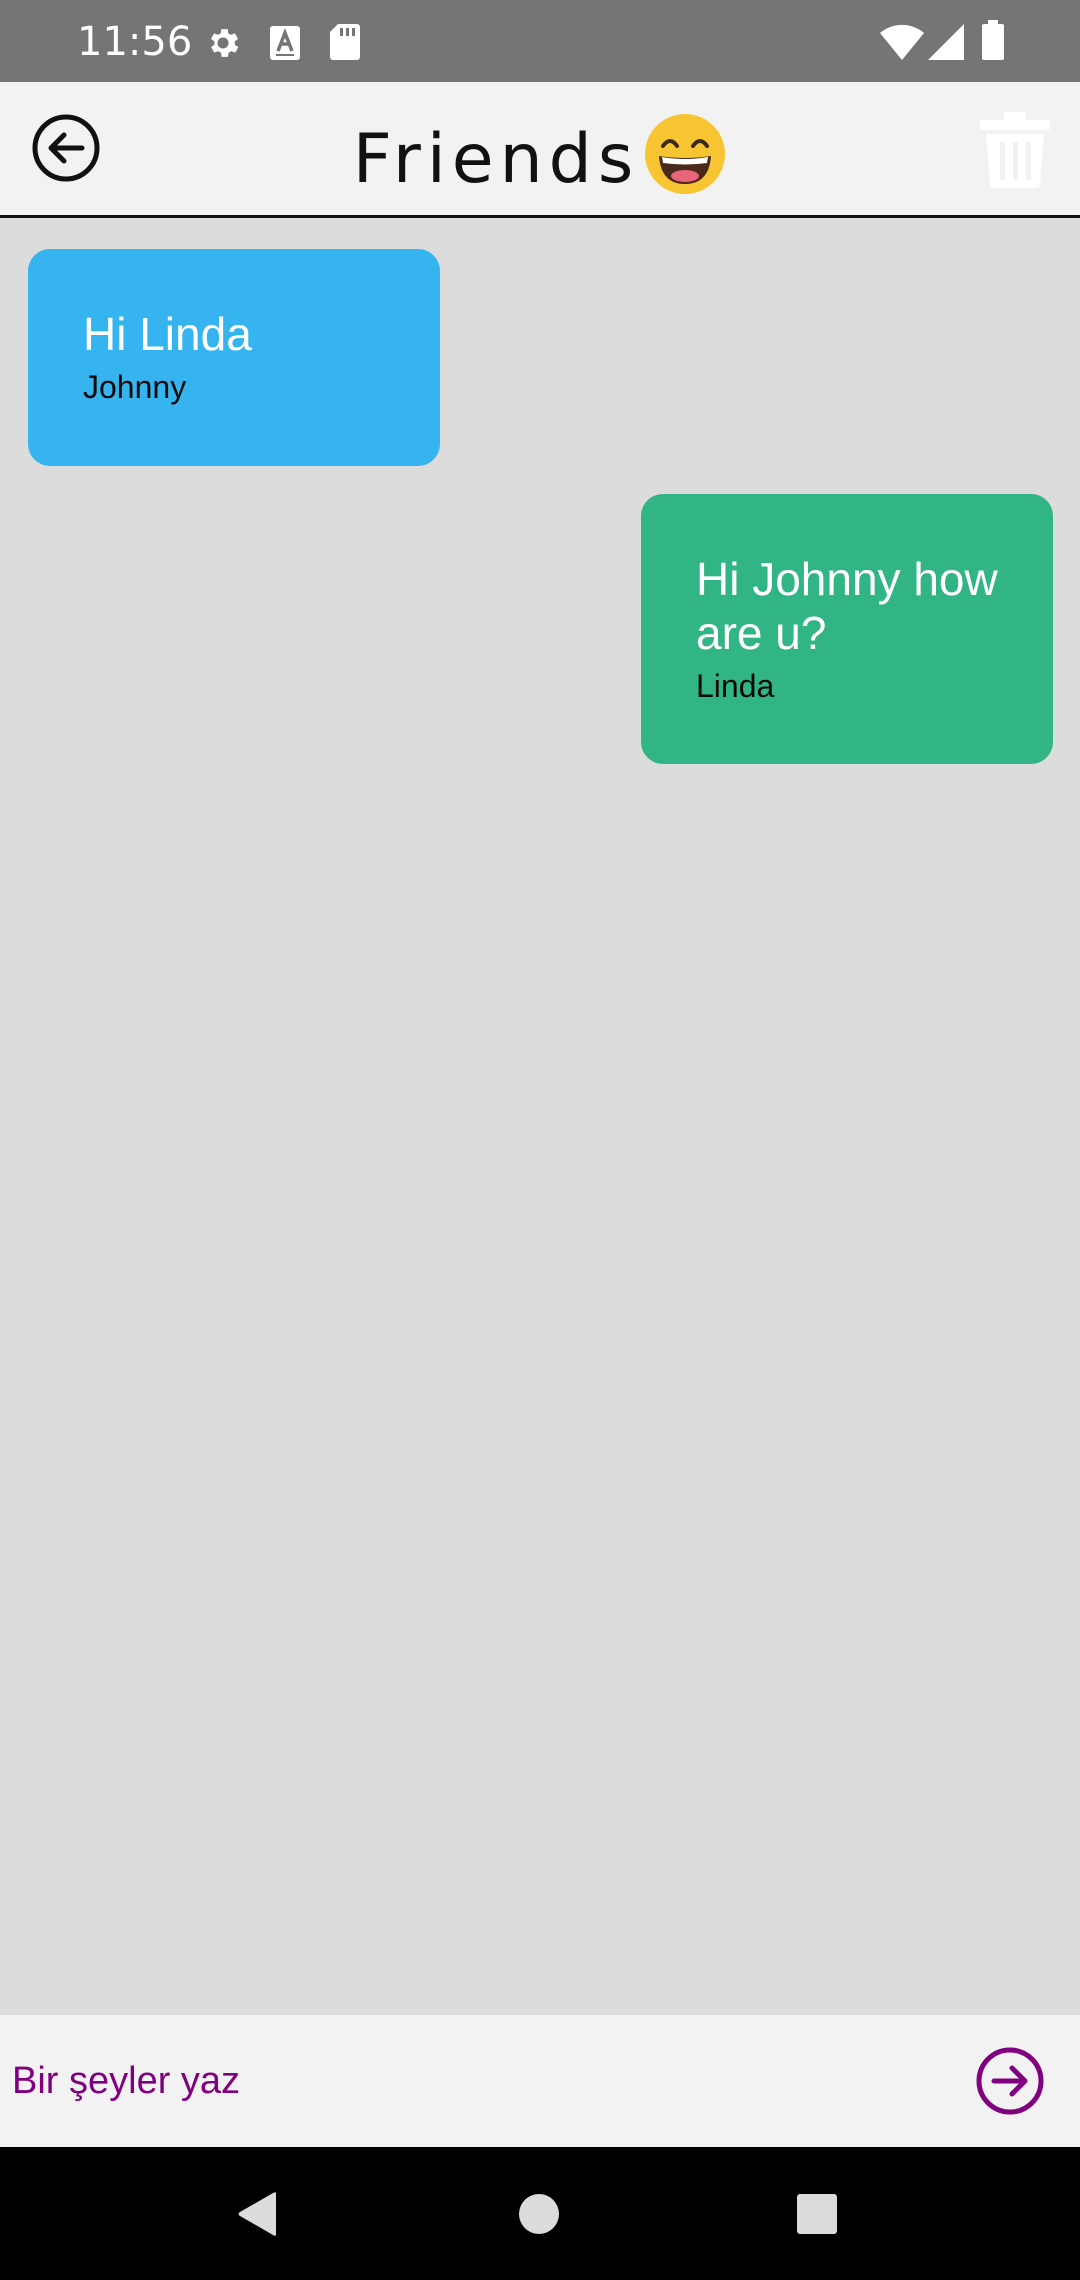  I want to click on message-text: Hi Johnny how are u?, so click(847, 606).